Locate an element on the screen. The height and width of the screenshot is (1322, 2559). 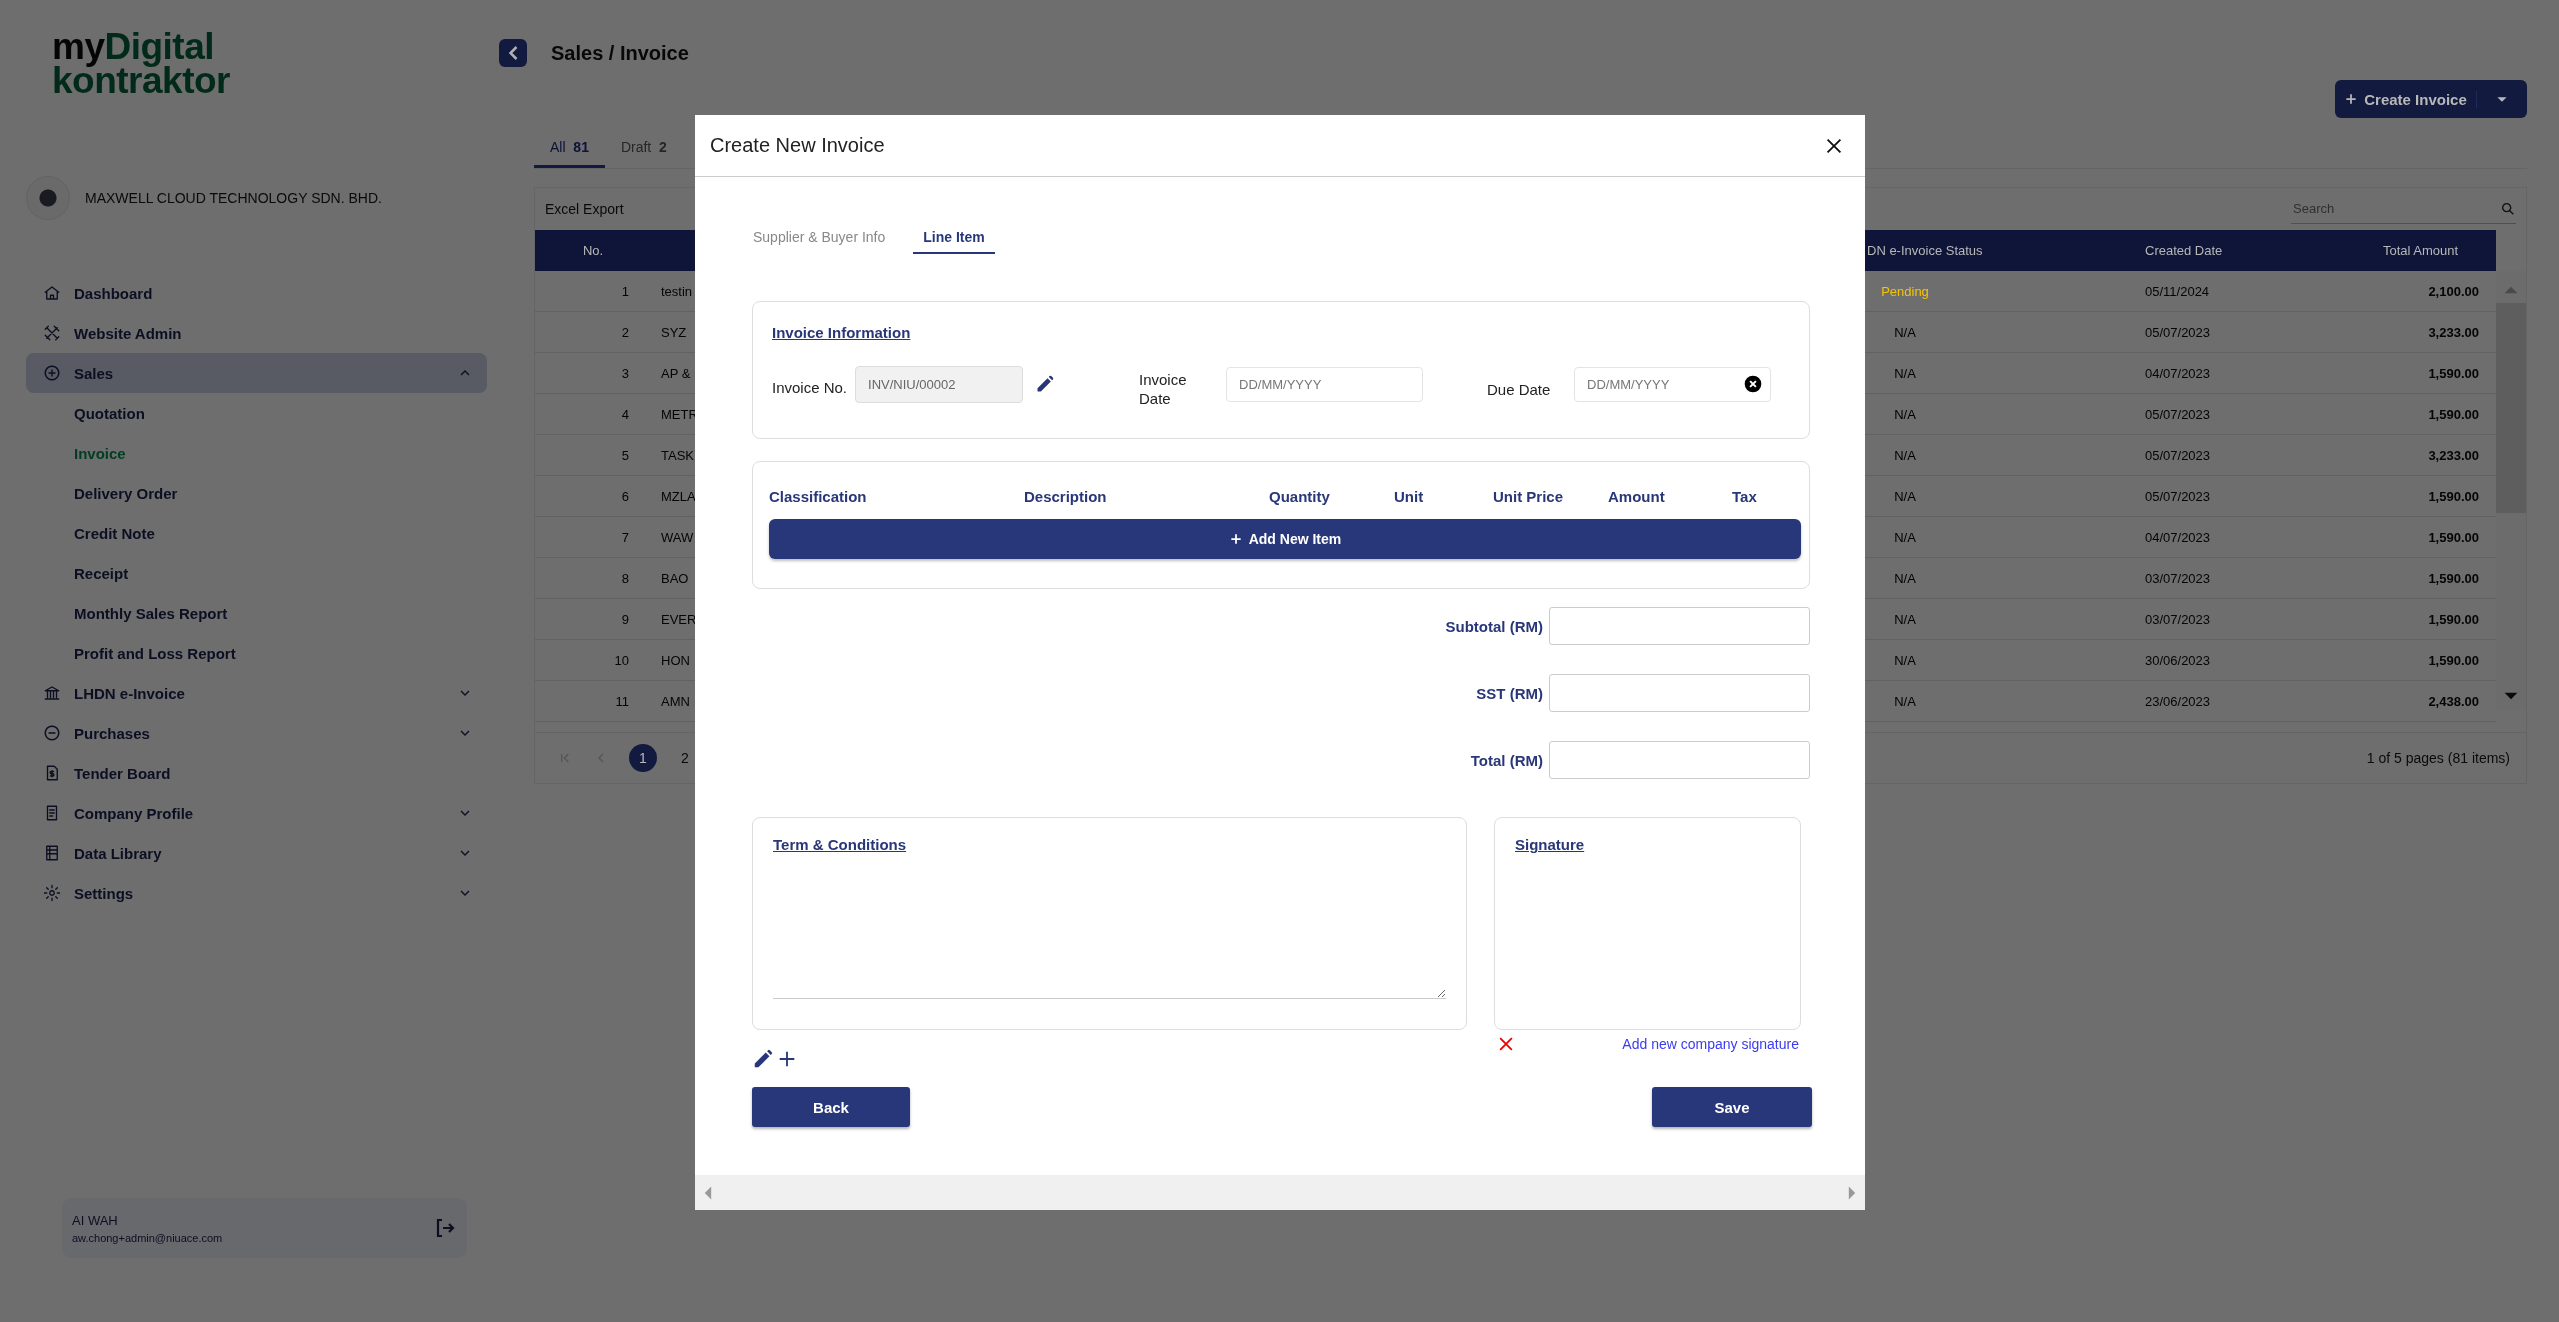
sidebar-subitem: Delivery Order is located at coordinates (256, 493).